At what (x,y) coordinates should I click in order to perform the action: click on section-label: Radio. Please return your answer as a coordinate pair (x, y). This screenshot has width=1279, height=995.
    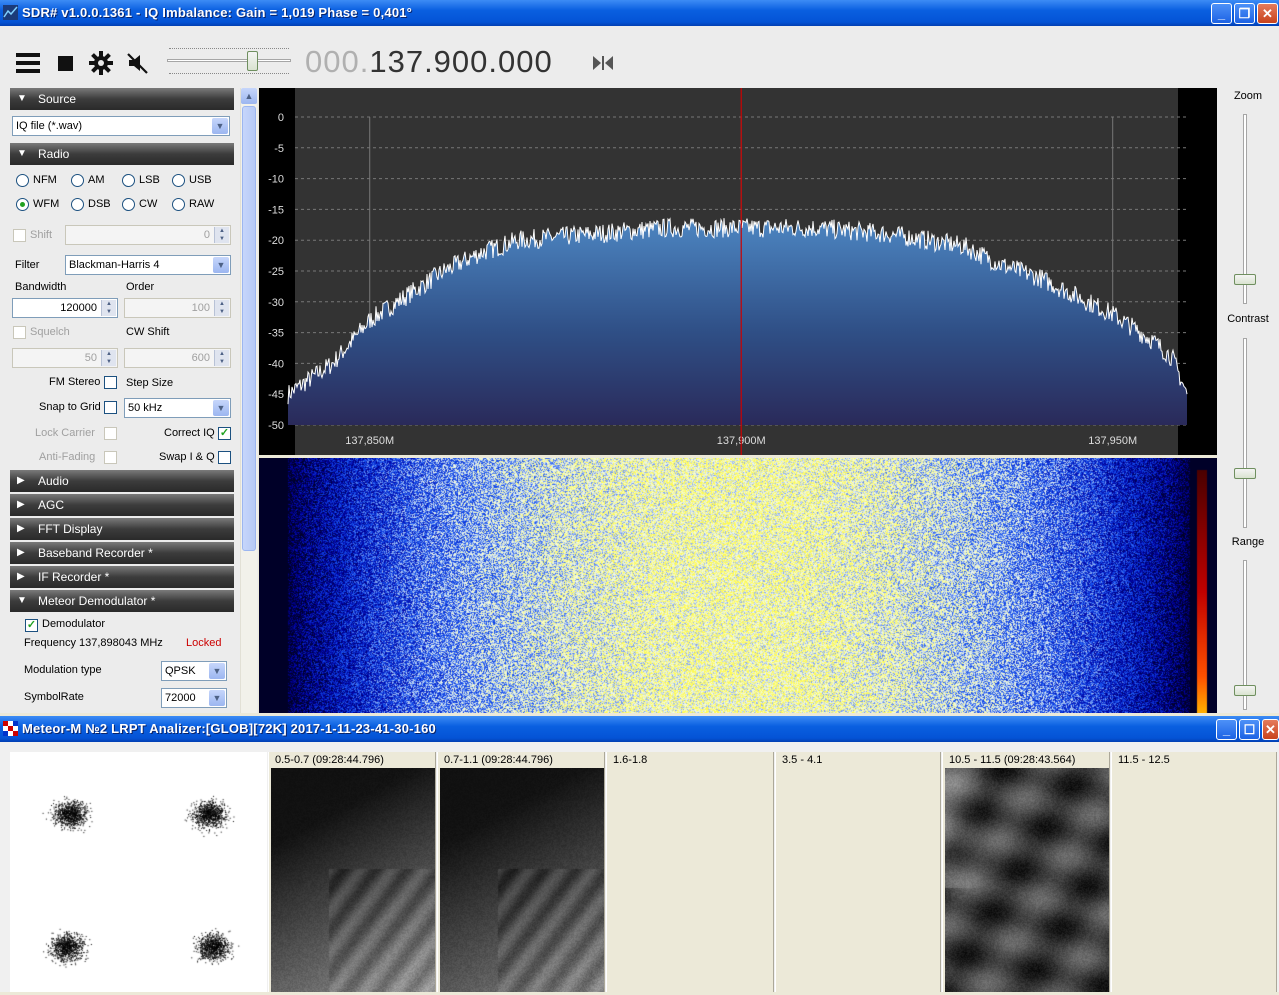
    Looking at the image, I should click on (54, 154).